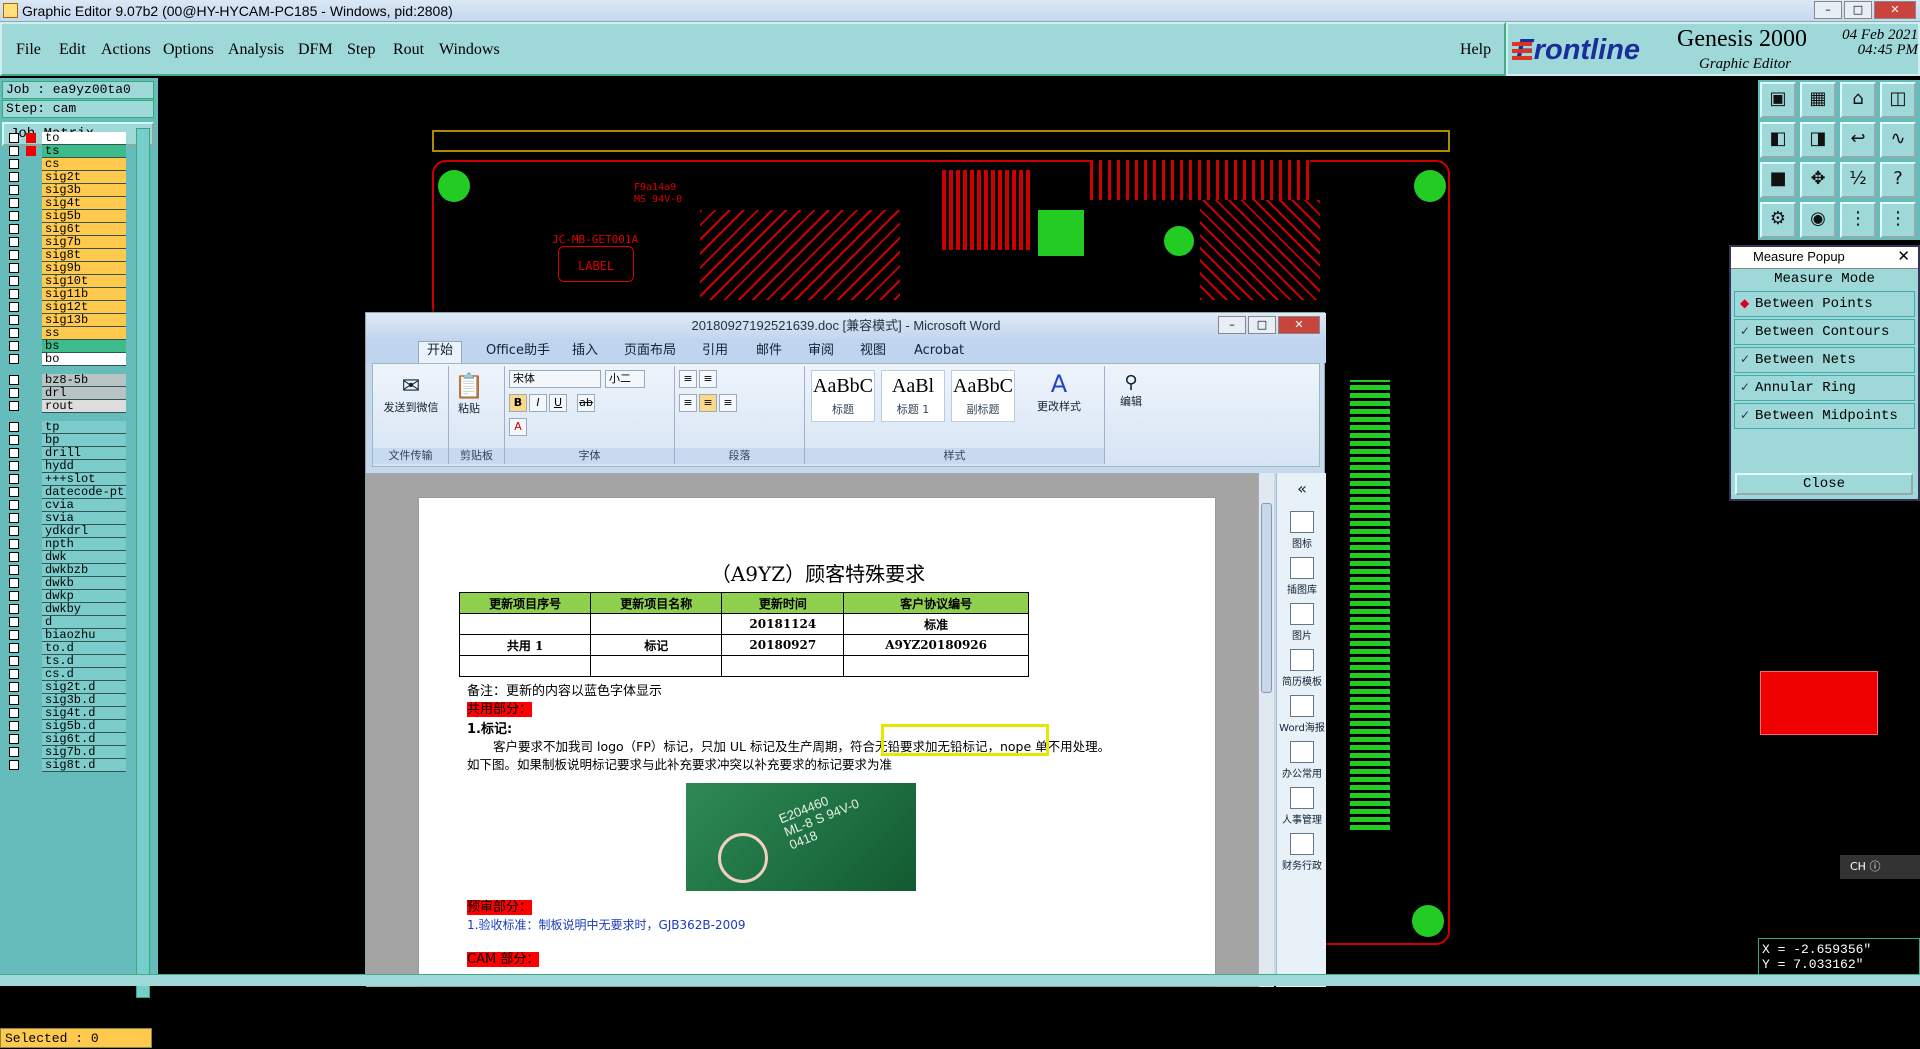  What do you see at coordinates (1858, 180) in the screenshot?
I see `ratio-icon: ½` at bounding box center [1858, 180].